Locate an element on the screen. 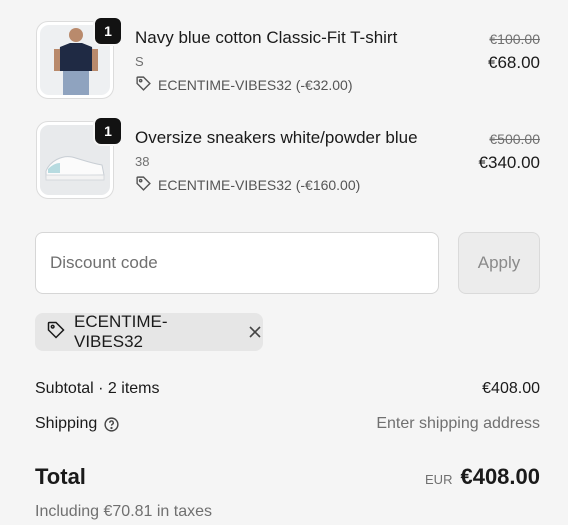 This screenshot has height=525, width=568. total-amount-group: EUR €408.00 is located at coordinates (482, 477).